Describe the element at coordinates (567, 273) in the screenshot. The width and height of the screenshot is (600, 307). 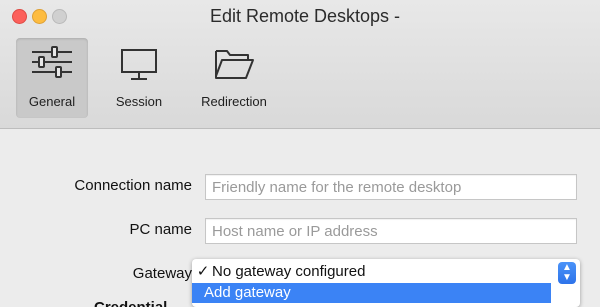
I see `updown-chevron-icon: ▲ ▼` at that location.